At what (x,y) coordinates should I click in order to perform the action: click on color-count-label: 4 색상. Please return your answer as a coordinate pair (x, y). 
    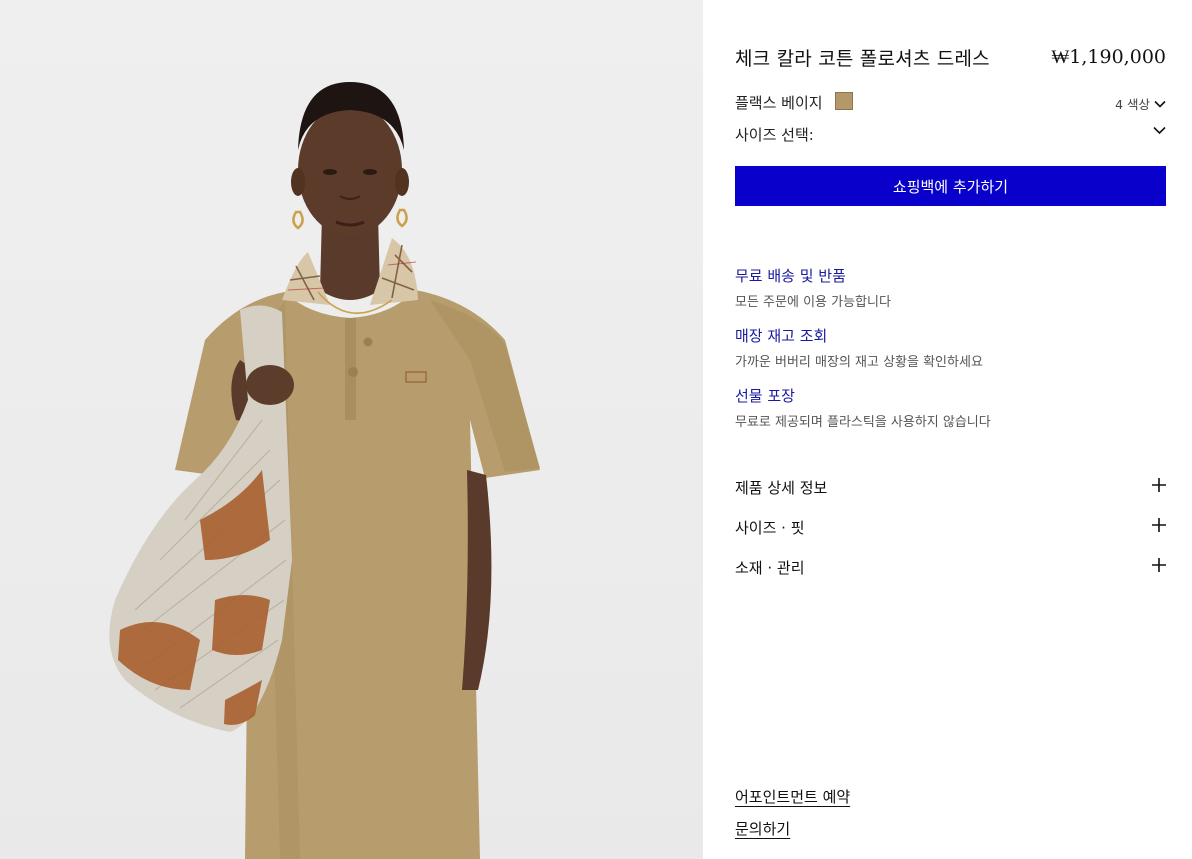
    Looking at the image, I should click on (1132, 104).